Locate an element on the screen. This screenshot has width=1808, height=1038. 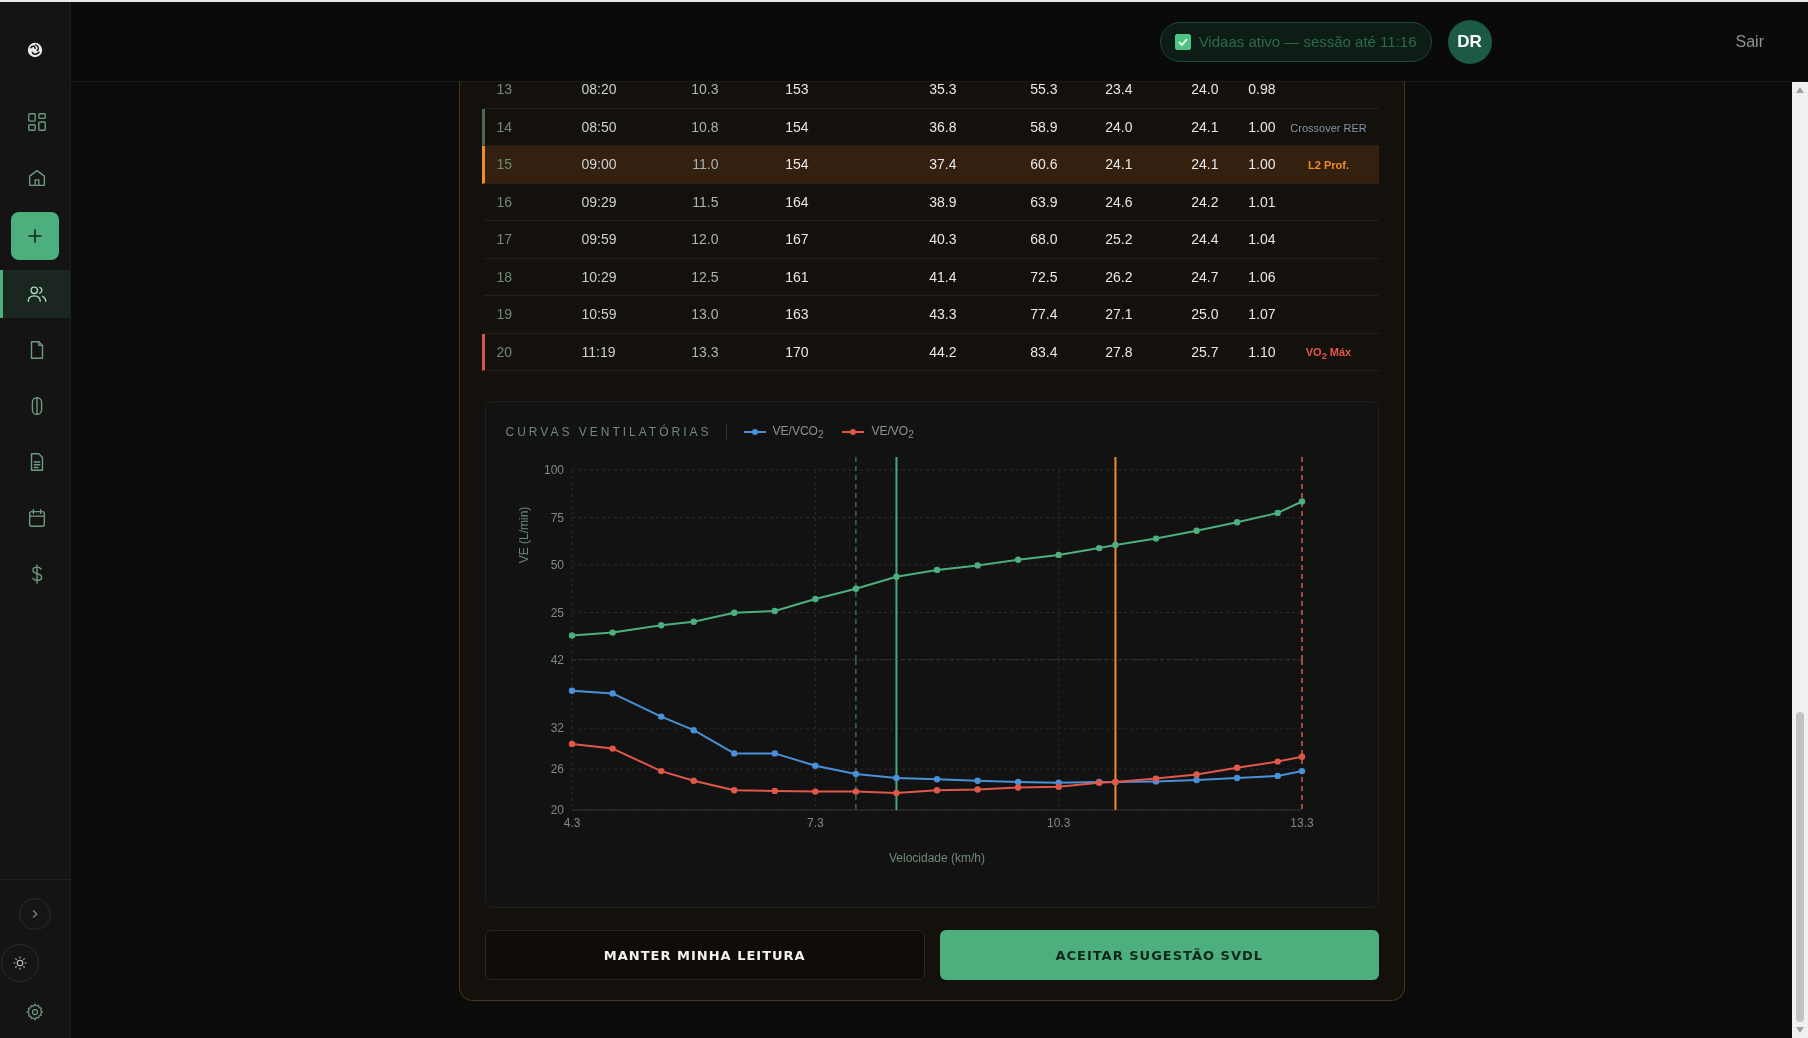
table-cell: 40.3 is located at coordinates (943, 239).